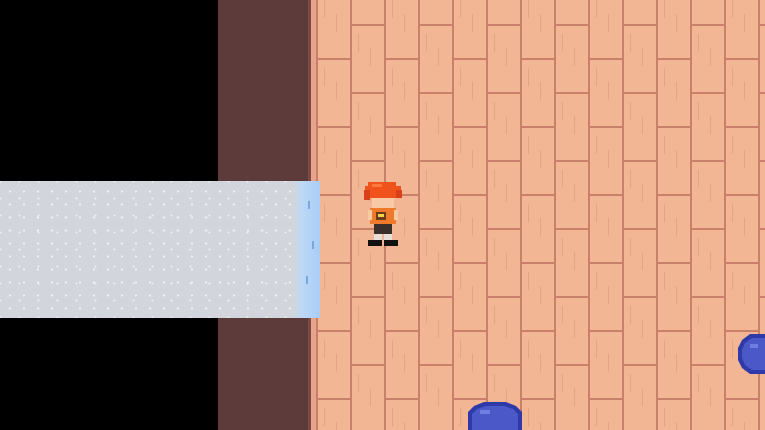  I want to click on player-character-icon, so click(383, 216).